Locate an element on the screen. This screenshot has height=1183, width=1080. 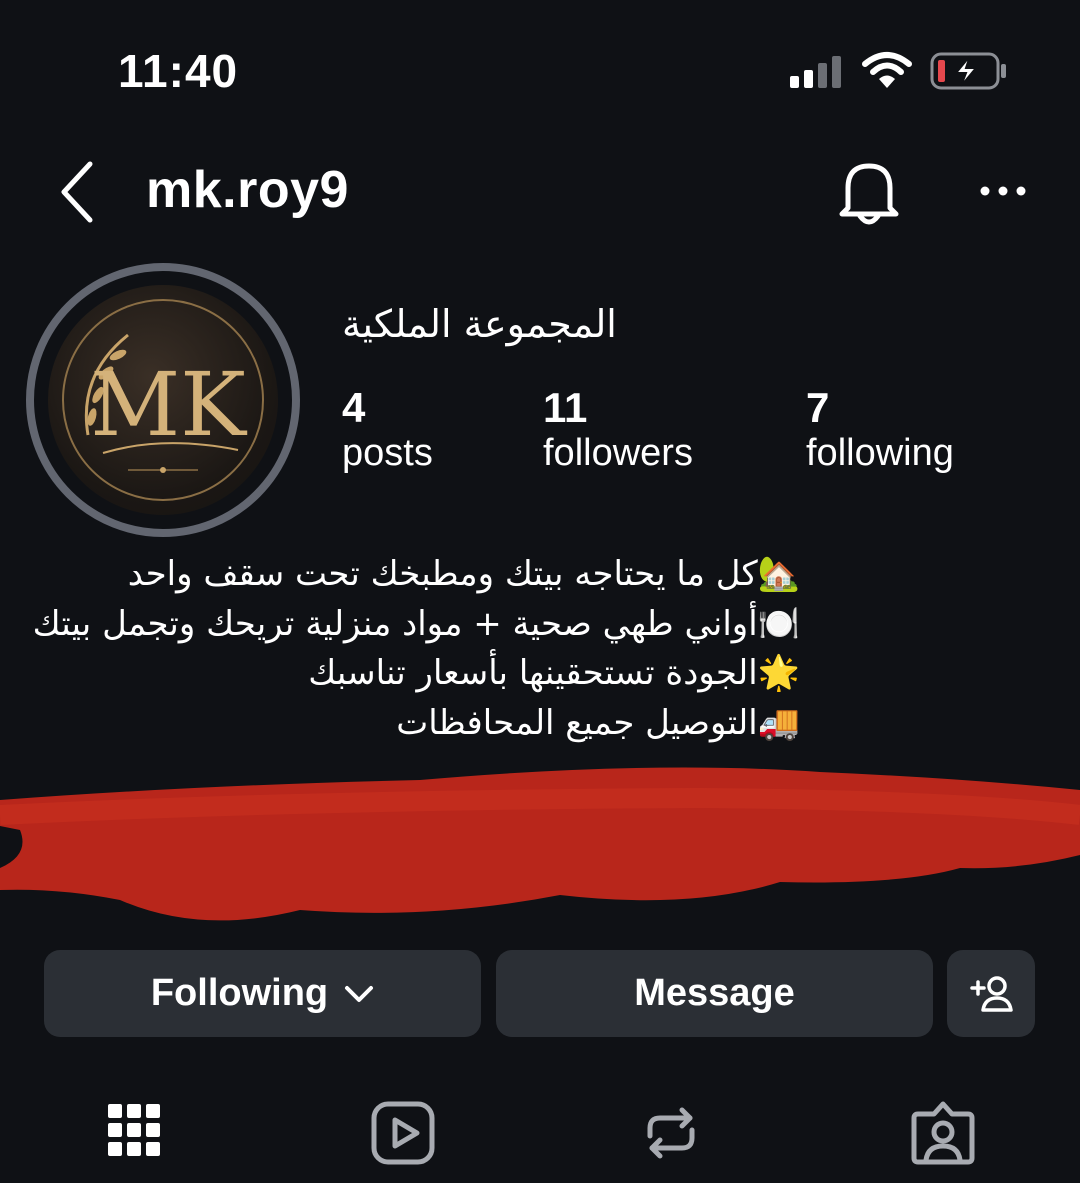
add-user-icon is located at coordinates (991, 993).